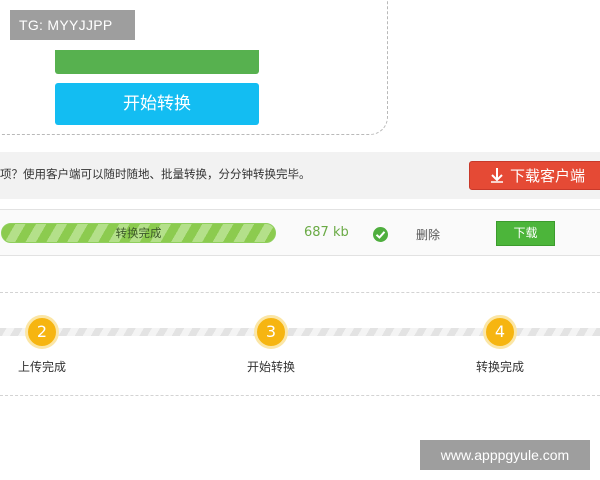 The width and height of the screenshot is (600, 480). Describe the element at coordinates (157, 104) in the screenshot. I see `start-convert-button: 开始转换` at that location.